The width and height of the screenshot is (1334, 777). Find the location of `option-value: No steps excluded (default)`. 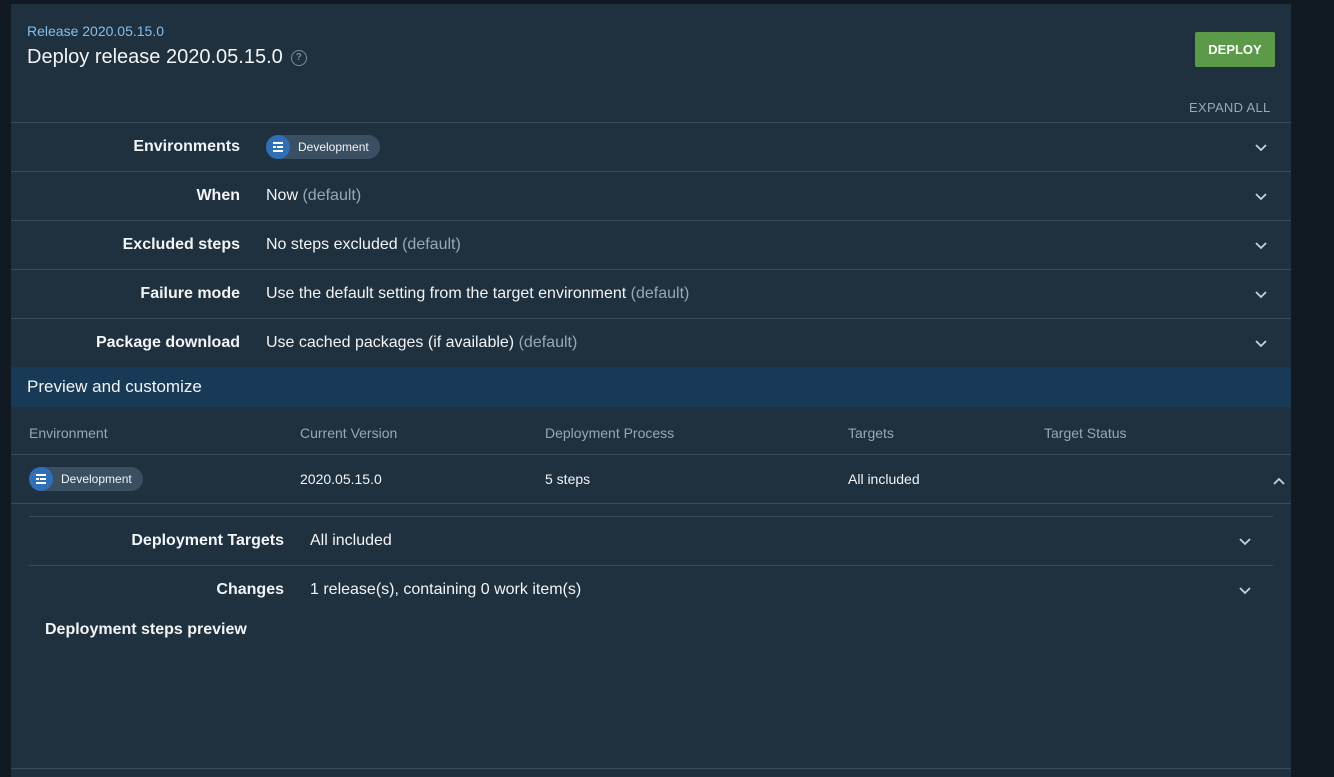

option-value: No steps excluded (default) is located at coordinates (760, 245).